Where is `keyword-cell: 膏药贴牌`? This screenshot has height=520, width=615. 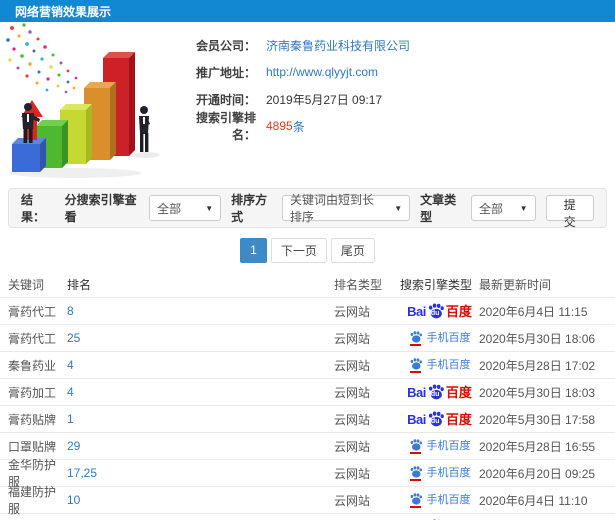
keyword-cell: 膏药贴牌 is located at coordinates (32, 419).